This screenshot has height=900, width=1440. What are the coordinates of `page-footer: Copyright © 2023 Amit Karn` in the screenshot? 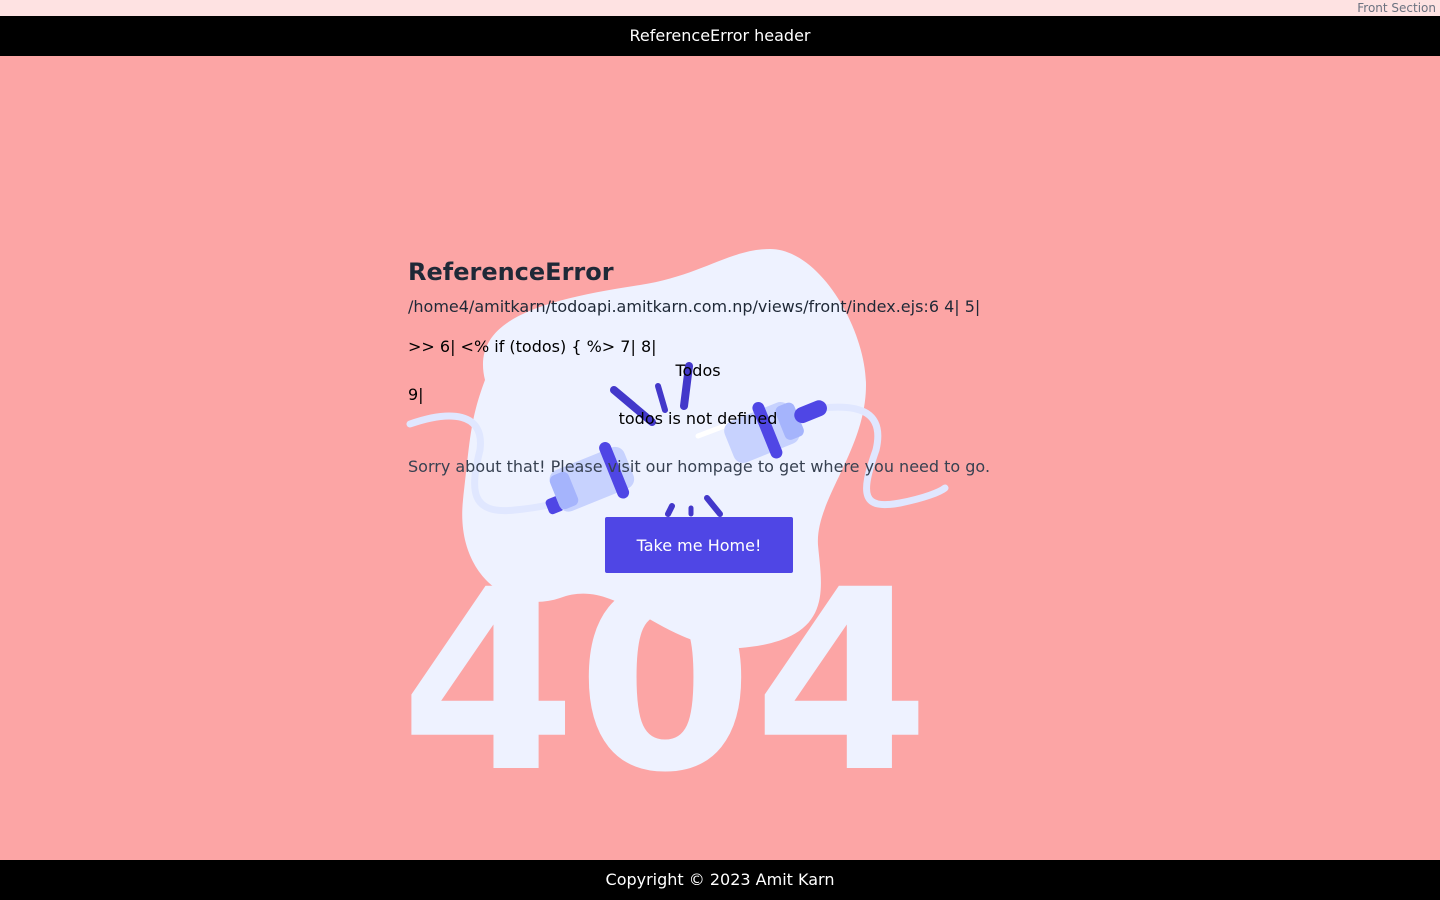 It's located at (720, 880).